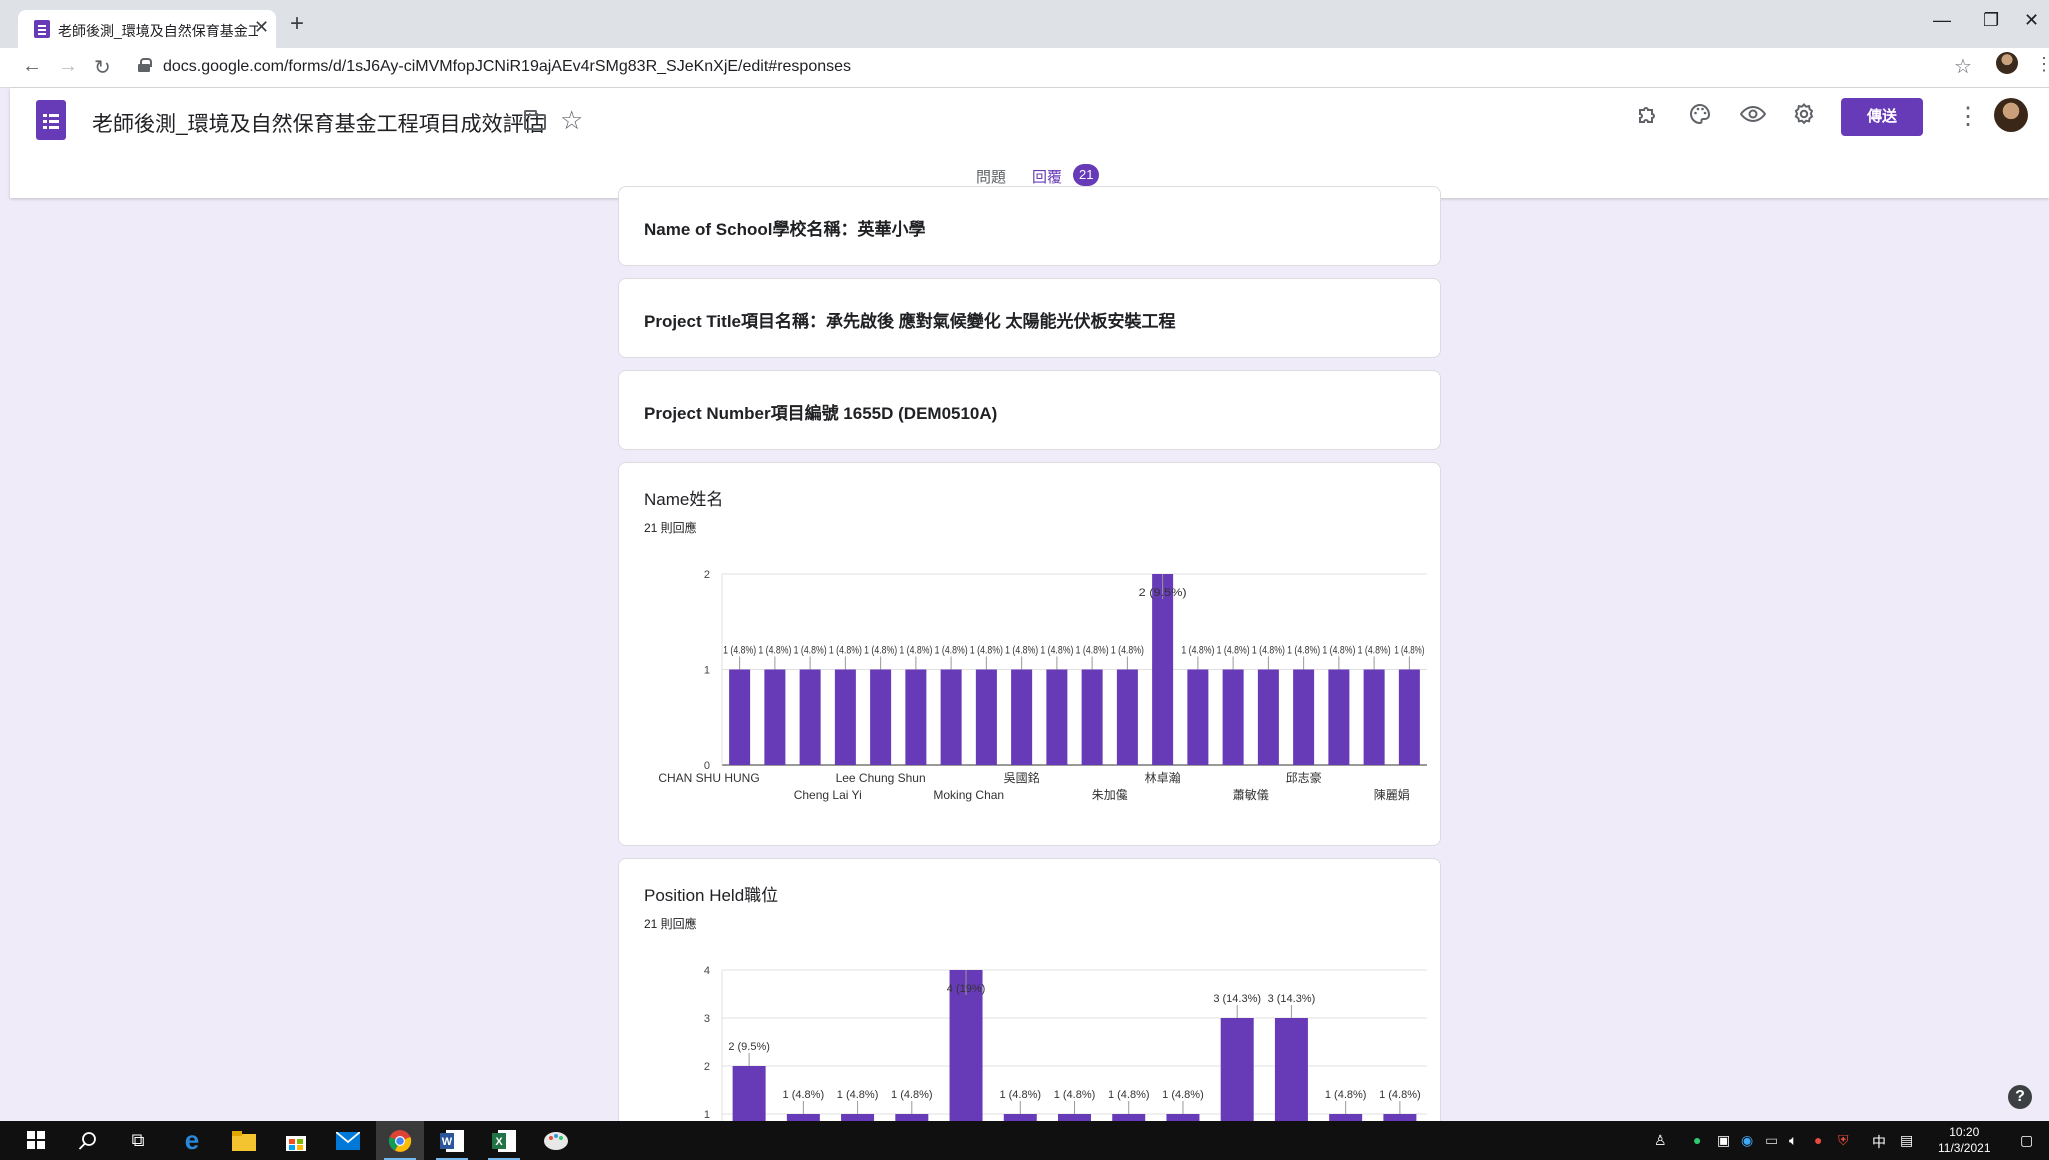 The image size is (2049, 1160). What do you see at coordinates (2042, 64) in the screenshot?
I see `browser-menu-icon: ⋮` at bounding box center [2042, 64].